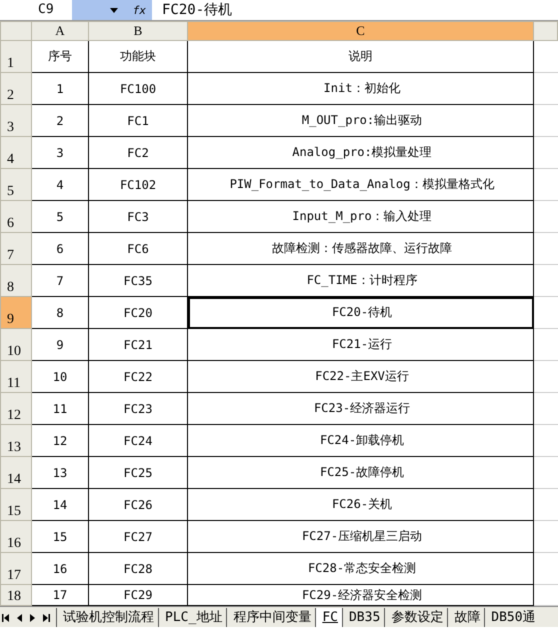 This screenshot has height=641, width=558. What do you see at coordinates (138, 408) in the screenshot?
I see `table-cell: FC23` at bounding box center [138, 408].